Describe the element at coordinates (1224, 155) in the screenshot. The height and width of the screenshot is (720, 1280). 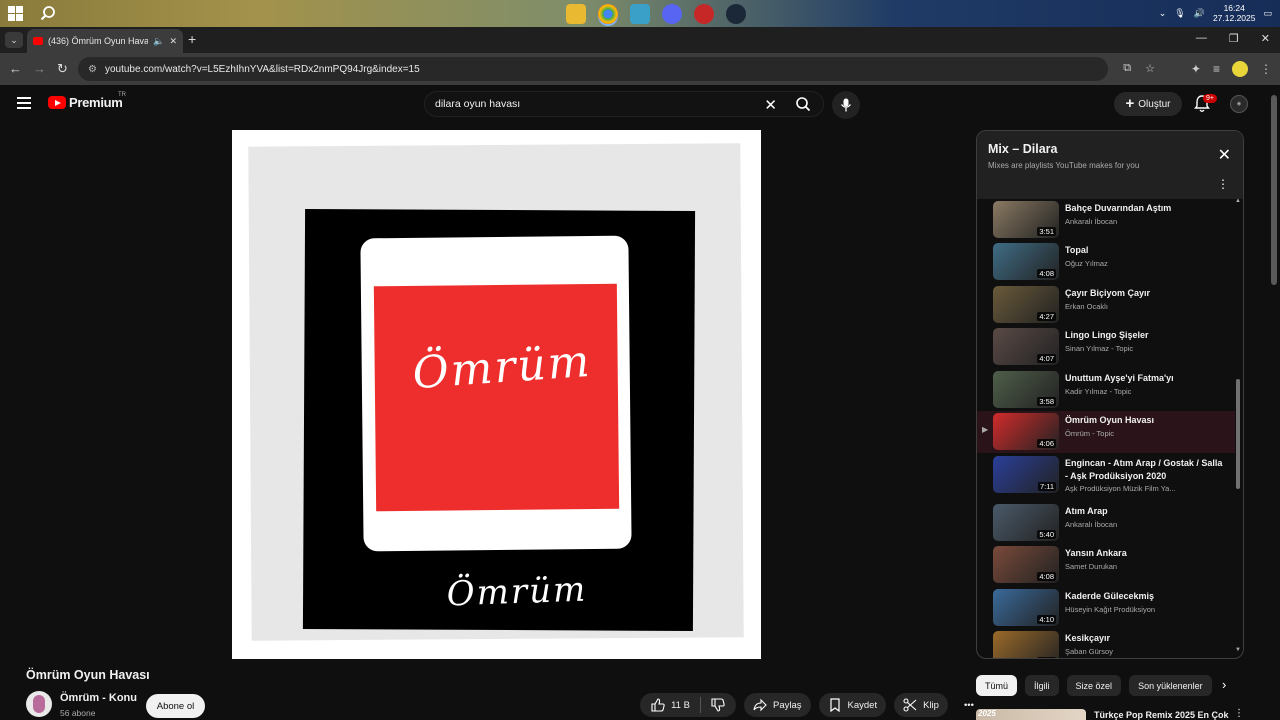
I see `close-icon: ✕` at that location.